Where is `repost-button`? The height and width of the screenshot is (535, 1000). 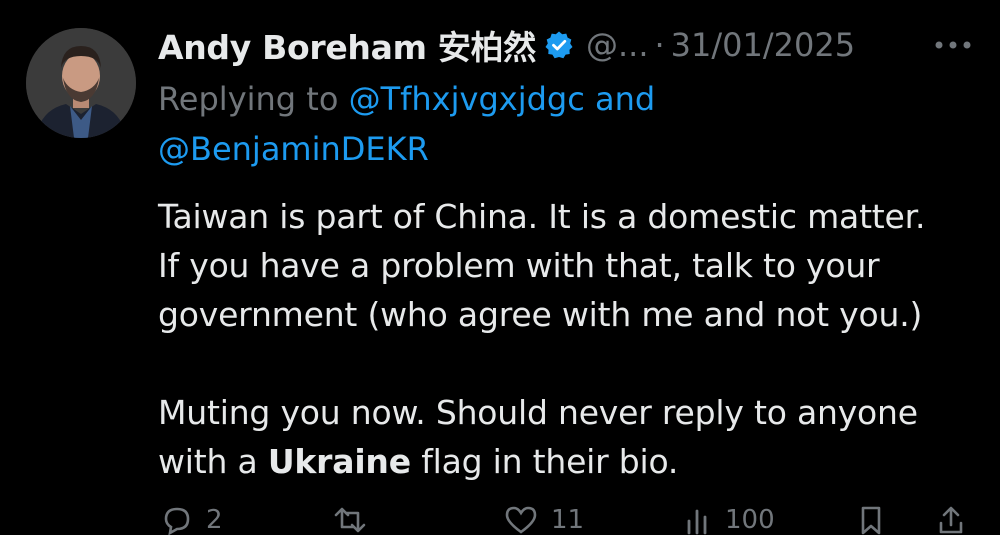 repost-button is located at coordinates (356, 520).